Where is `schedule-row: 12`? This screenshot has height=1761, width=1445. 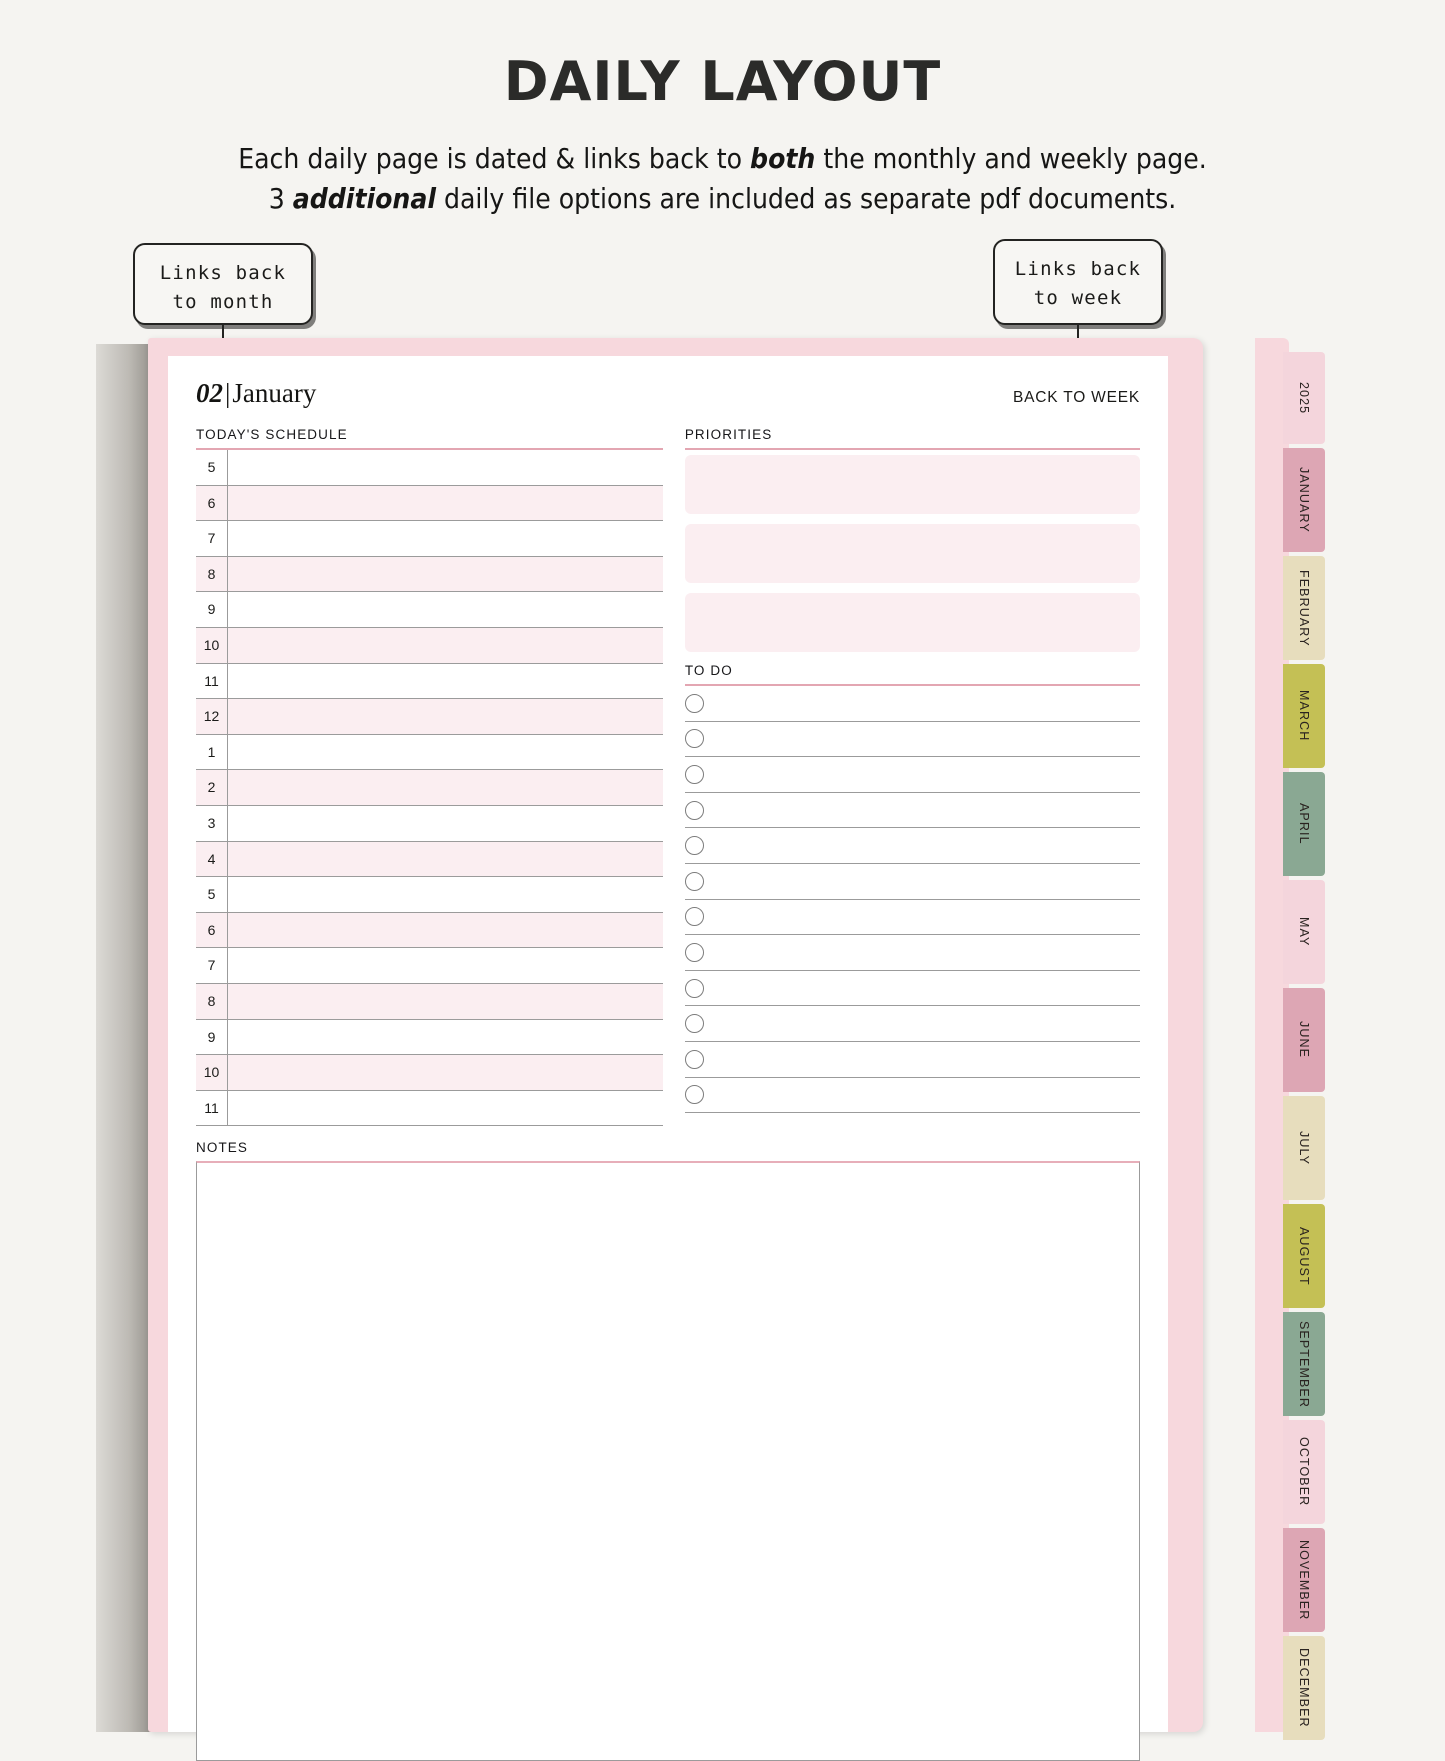
schedule-row: 12 is located at coordinates (429, 717).